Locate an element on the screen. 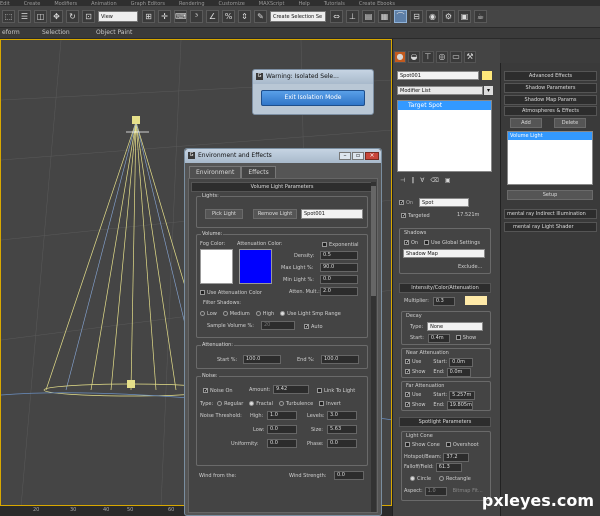 The height and width of the screenshot is (516, 600). atten-start-spinner: 100.0 is located at coordinates (262, 359).